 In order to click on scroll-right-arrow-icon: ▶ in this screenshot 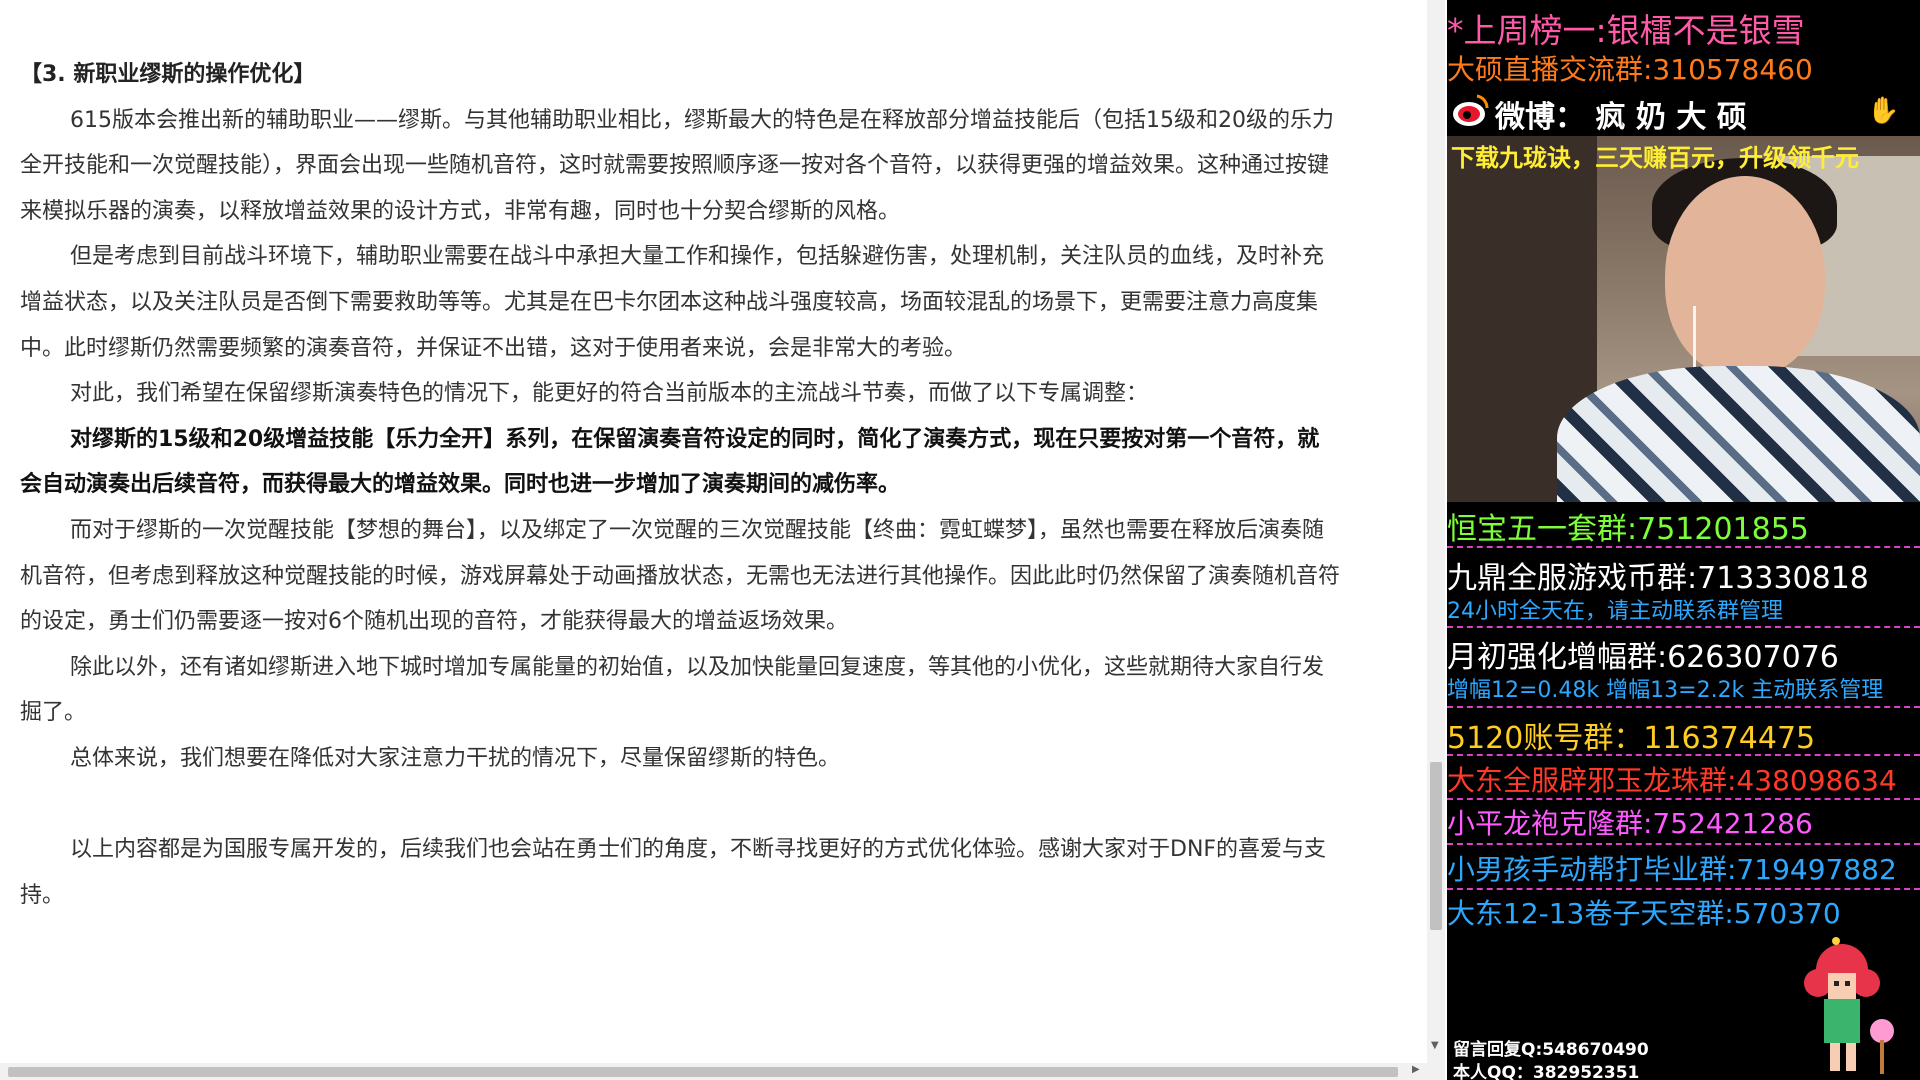, I will do `click(1416, 1069)`.